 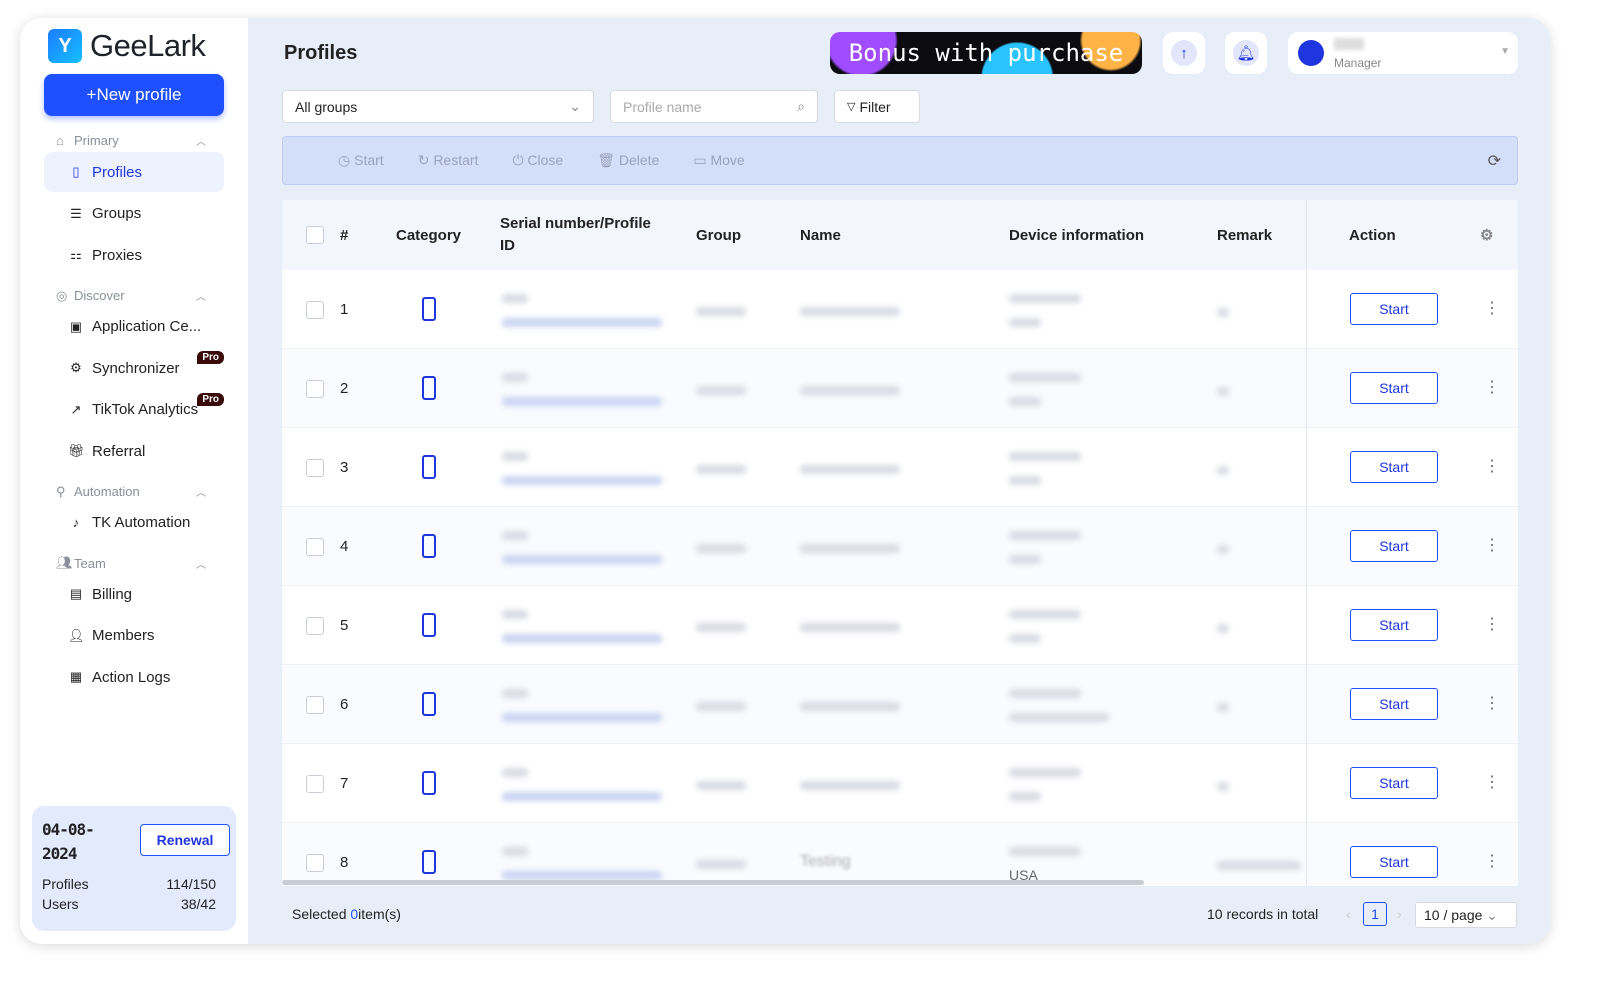 I want to click on sidebar-item-billing: ▤ Billing, so click(x=134, y=594).